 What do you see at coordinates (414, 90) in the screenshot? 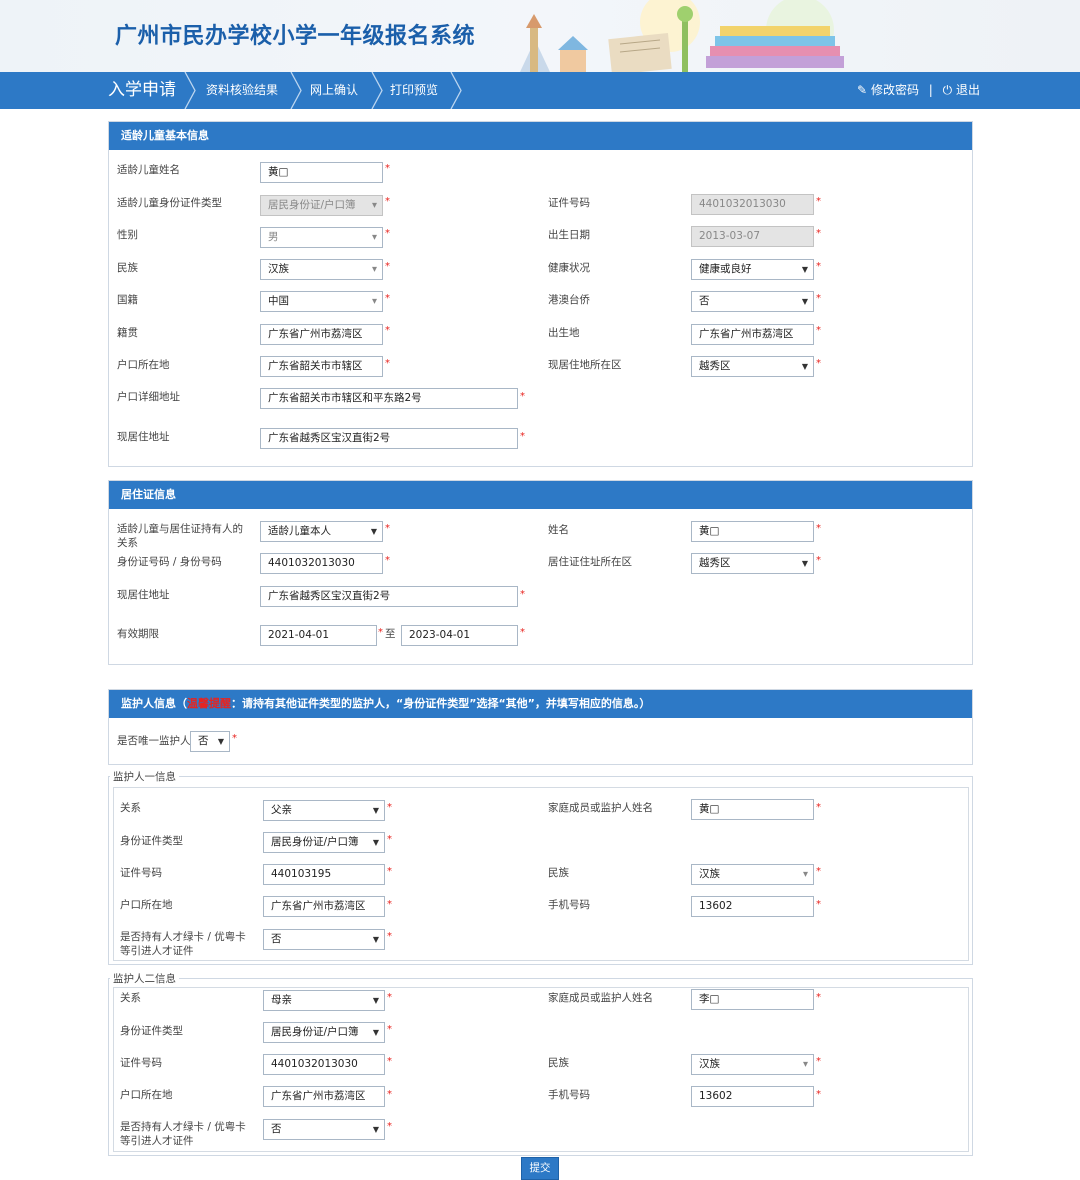
I see `nav-step-print-preview: 打印预览` at bounding box center [414, 90].